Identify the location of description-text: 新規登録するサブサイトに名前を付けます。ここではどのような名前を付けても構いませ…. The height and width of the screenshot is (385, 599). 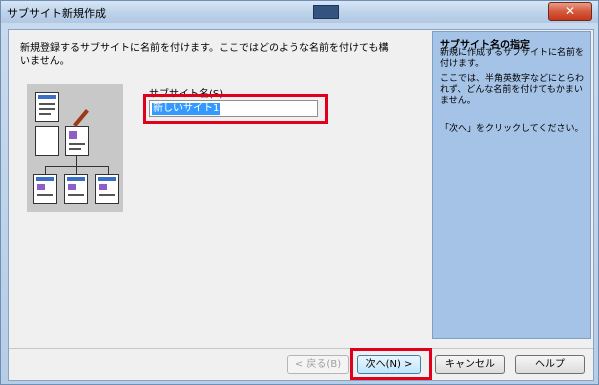
(204, 55).